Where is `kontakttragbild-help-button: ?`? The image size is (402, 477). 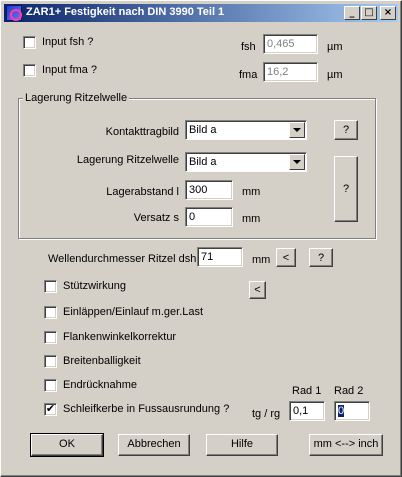
kontakttragbild-help-button: ? is located at coordinates (346, 130).